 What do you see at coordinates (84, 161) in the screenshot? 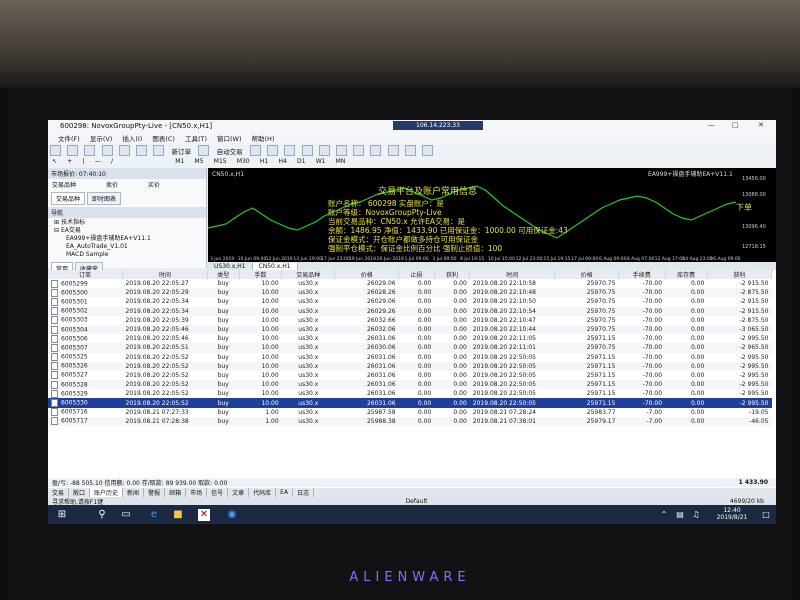
I see `vertical-line-icon: |` at bounding box center [84, 161].